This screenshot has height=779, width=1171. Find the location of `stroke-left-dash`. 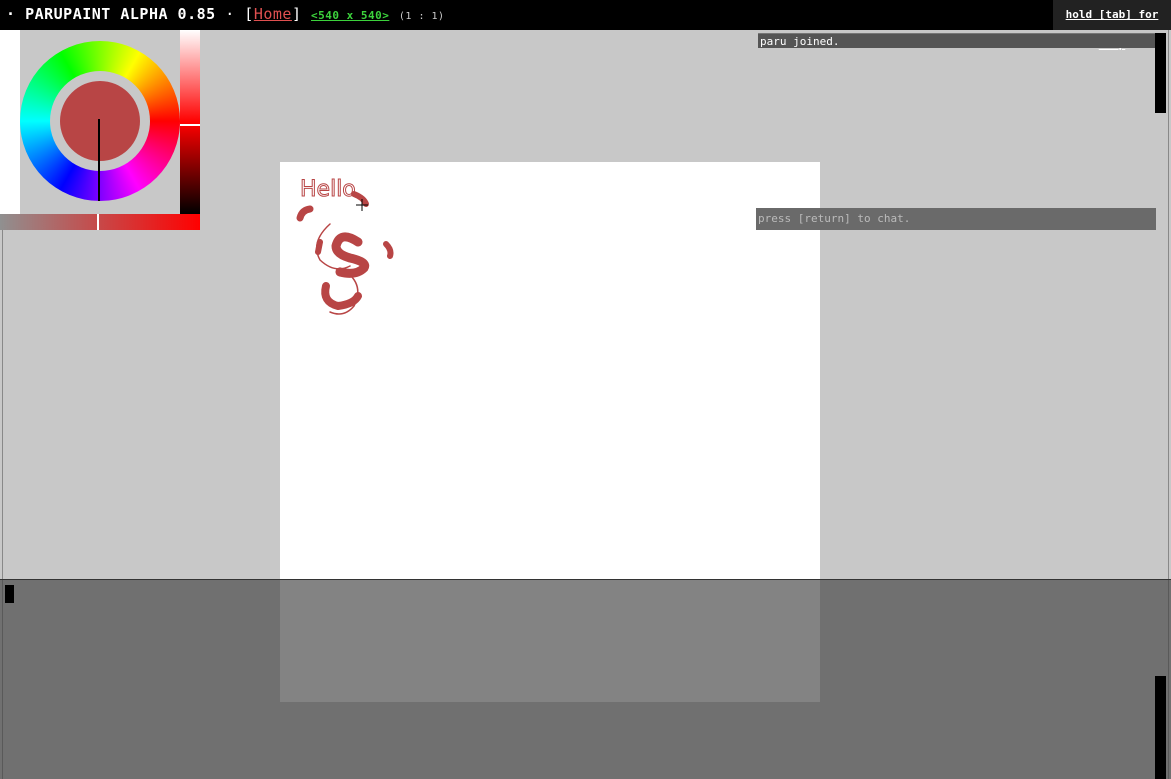

stroke-left-dash is located at coordinates (305, 213).